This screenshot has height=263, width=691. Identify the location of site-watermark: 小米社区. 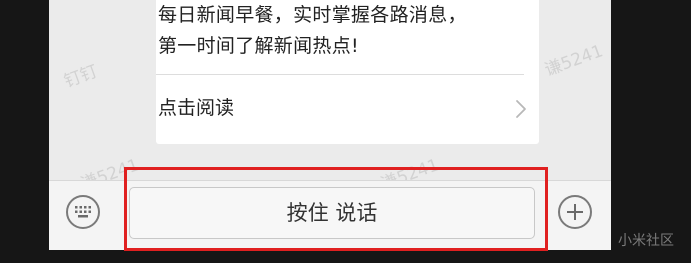
(646, 241).